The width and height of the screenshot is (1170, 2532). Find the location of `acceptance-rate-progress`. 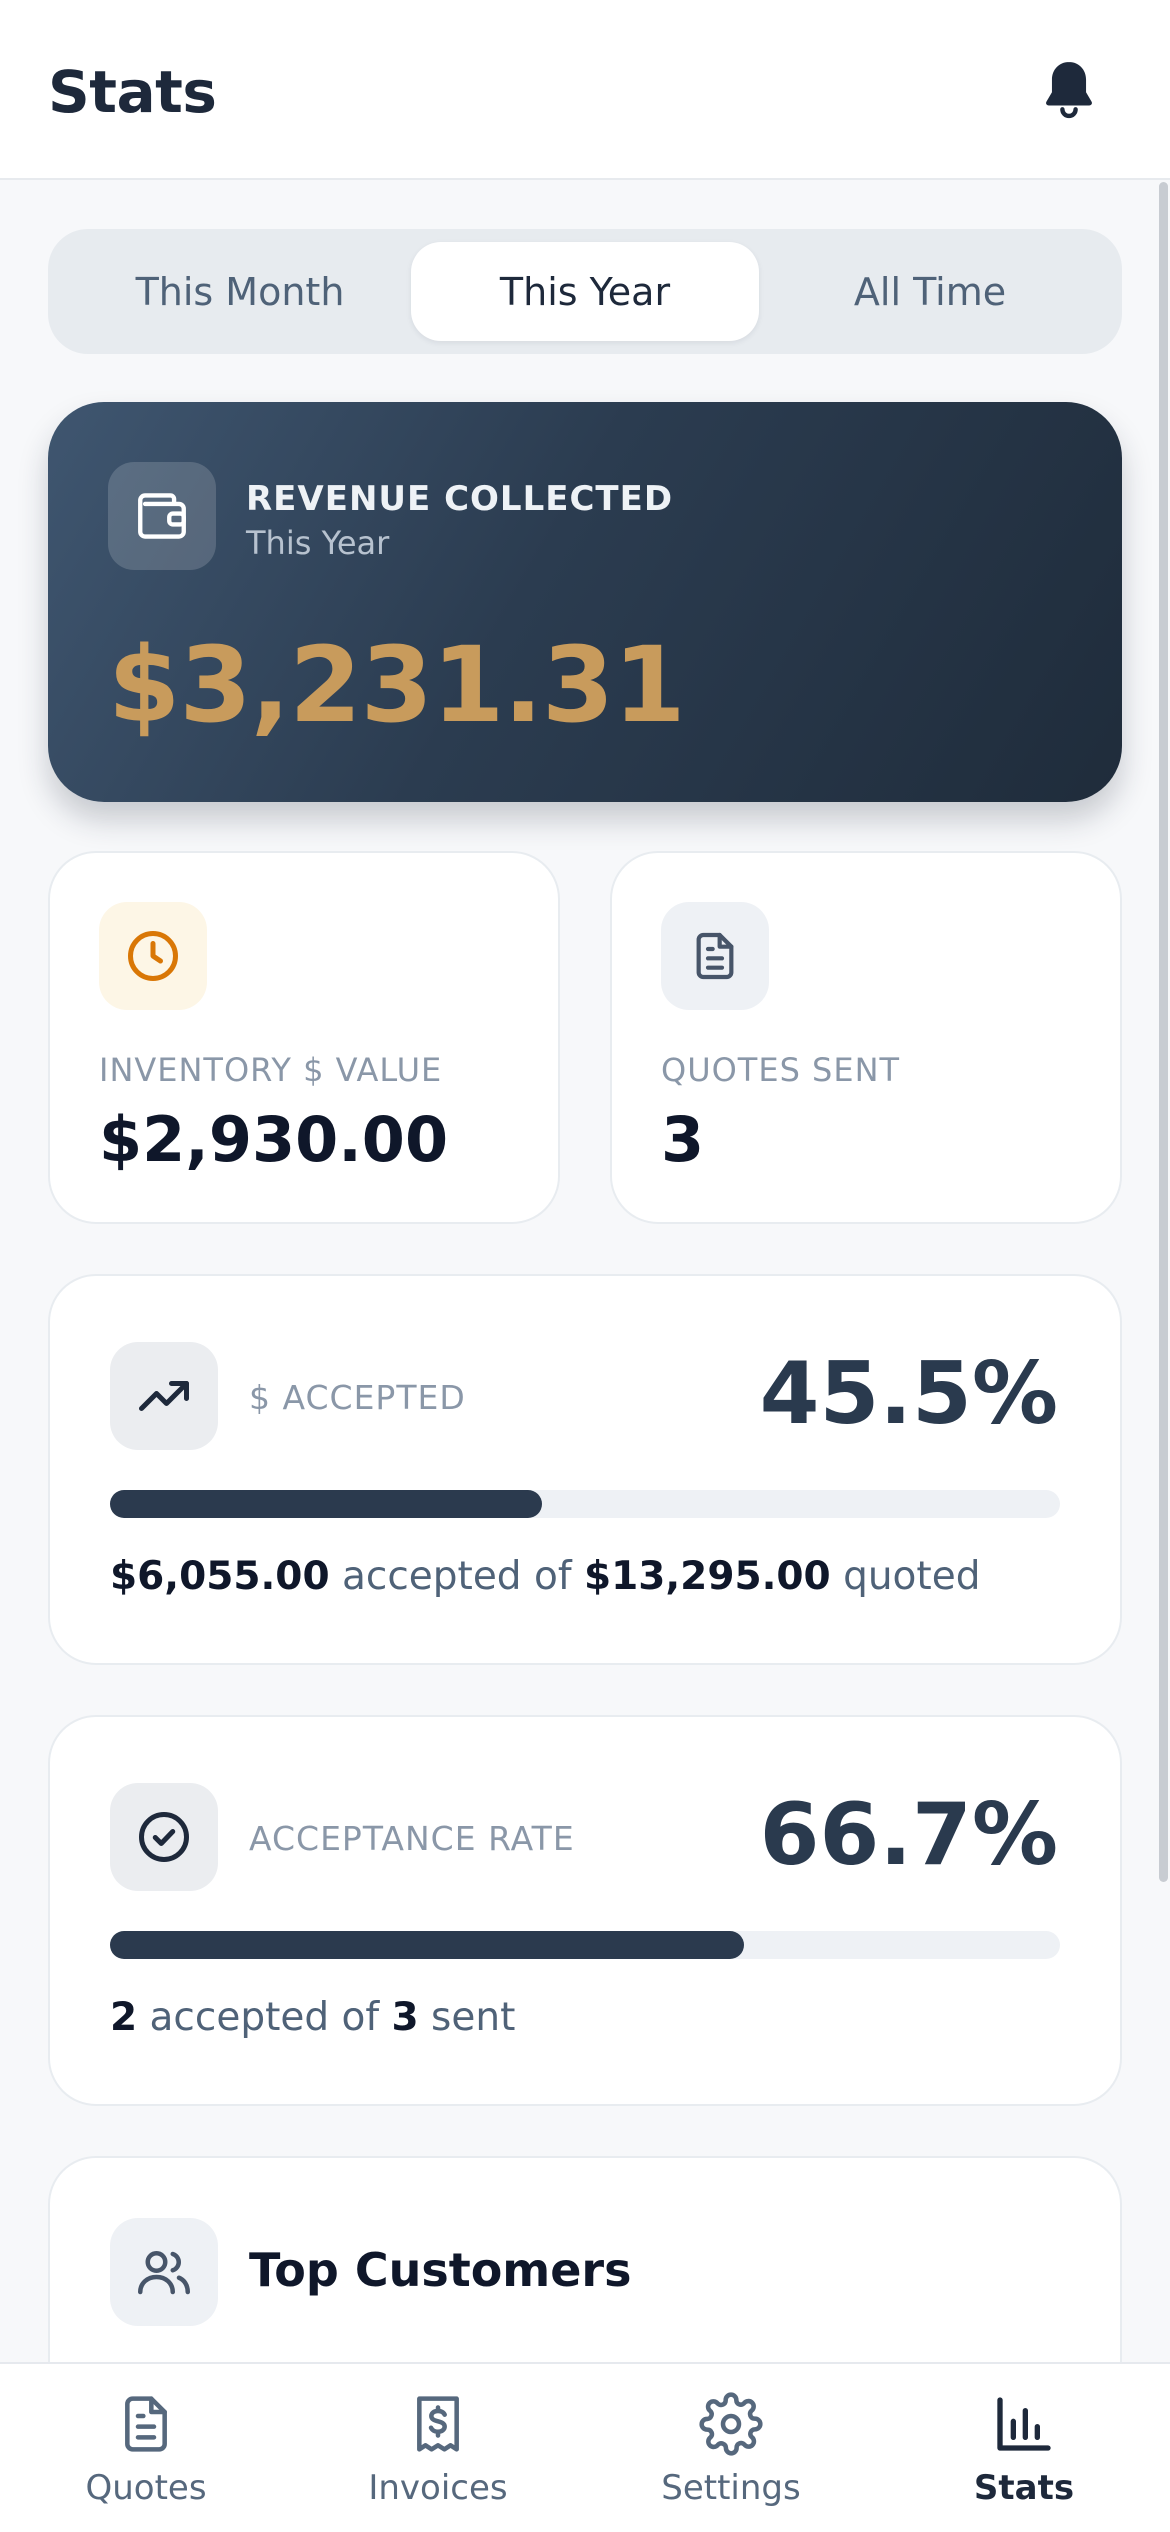

acceptance-rate-progress is located at coordinates (585, 1945).